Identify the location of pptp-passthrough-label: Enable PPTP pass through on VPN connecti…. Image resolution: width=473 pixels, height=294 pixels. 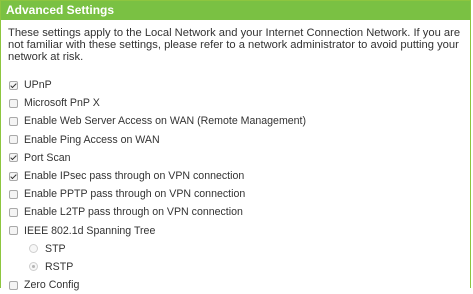
(135, 194).